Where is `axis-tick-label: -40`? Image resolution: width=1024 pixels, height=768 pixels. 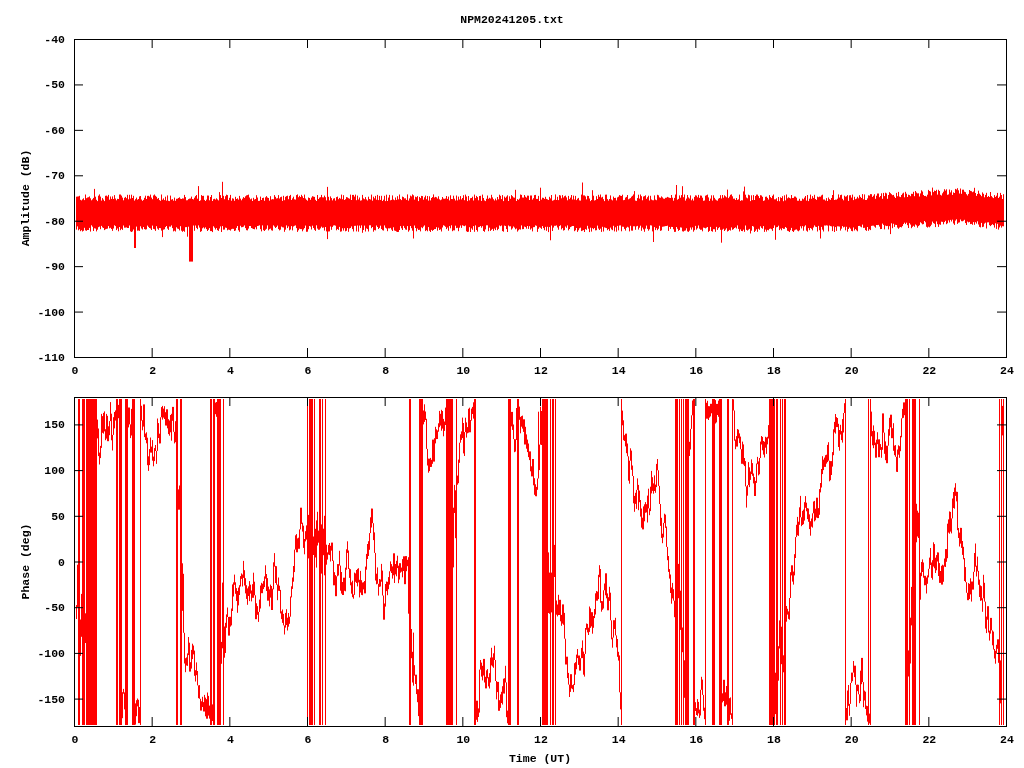 axis-tick-label: -40 is located at coordinates (54, 39).